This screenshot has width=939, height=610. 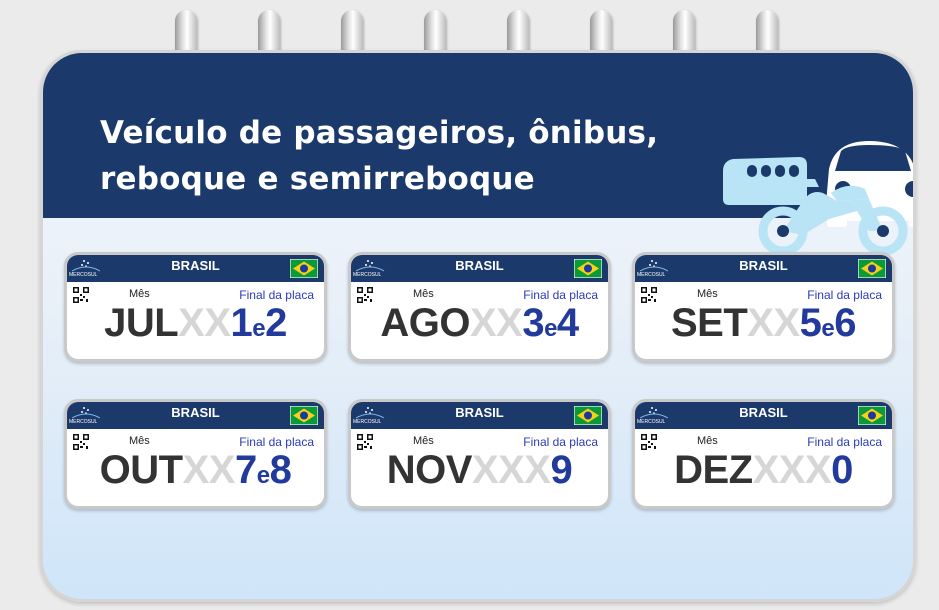 I want to click on plate-code: SETXX5e6, so click(x=763, y=326).